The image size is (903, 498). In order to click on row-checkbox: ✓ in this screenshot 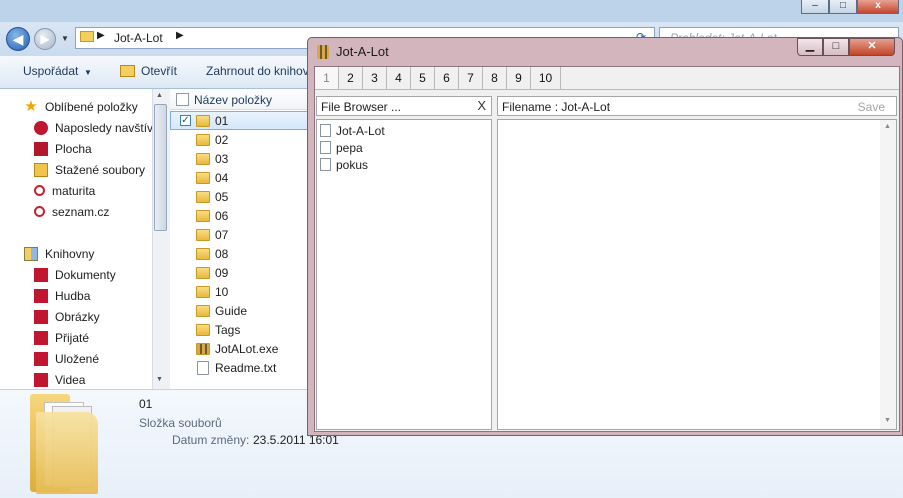, I will do `click(185, 120)`.